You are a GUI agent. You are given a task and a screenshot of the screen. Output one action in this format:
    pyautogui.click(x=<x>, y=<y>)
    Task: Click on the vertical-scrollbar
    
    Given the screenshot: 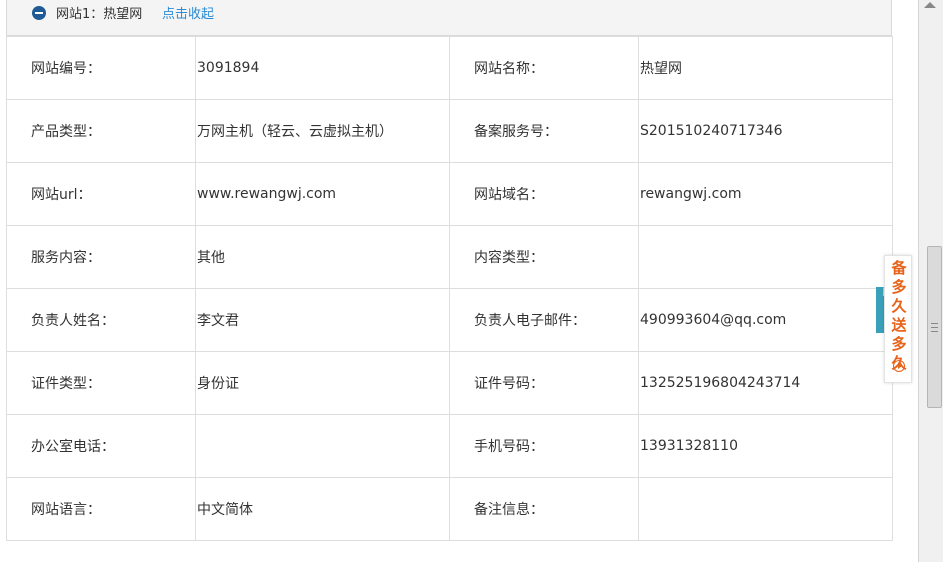 What is the action you would take?
    pyautogui.click(x=930, y=281)
    